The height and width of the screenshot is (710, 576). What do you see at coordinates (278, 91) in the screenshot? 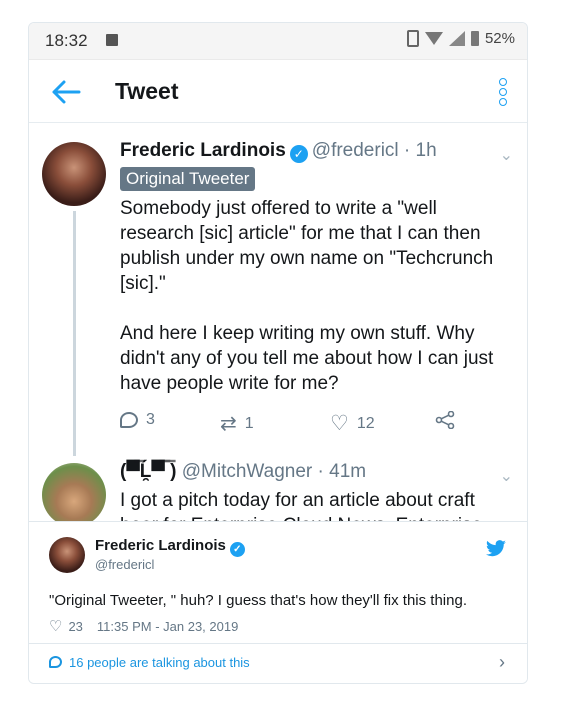
I see `app-bar: Tweet` at bounding box center [278, 91].